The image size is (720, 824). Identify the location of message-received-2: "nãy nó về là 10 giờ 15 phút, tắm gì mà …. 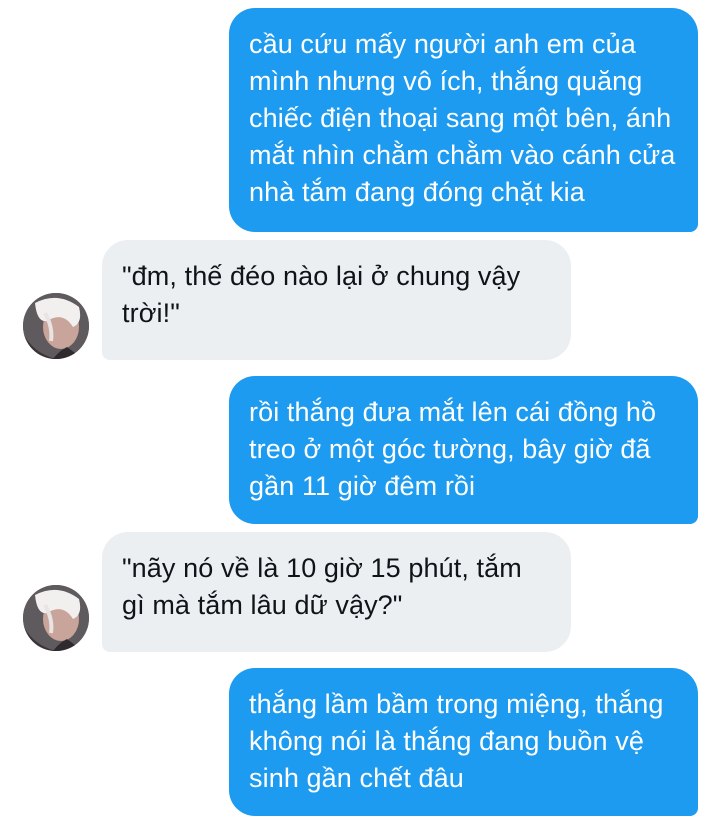
(336, 592).